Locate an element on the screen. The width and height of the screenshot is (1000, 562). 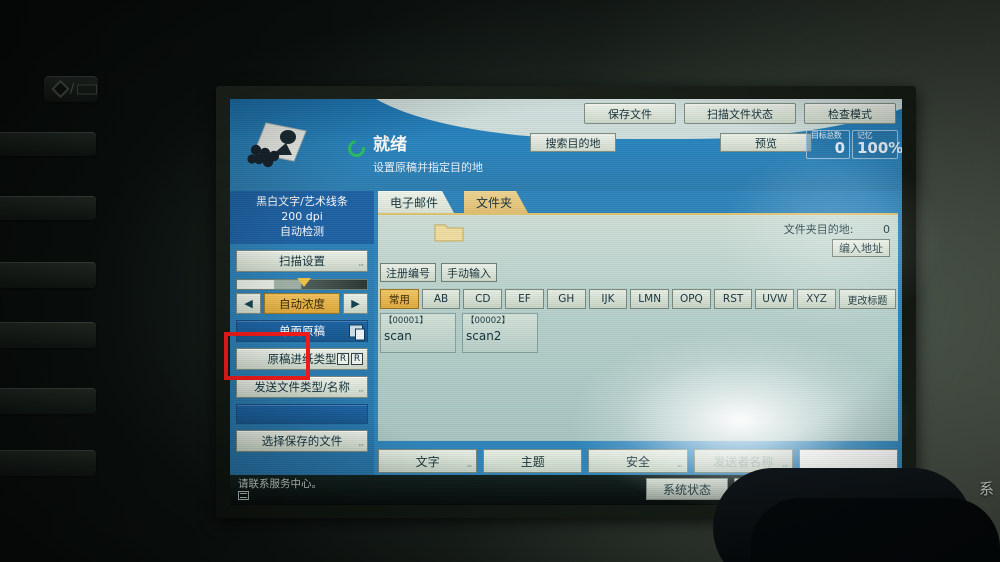
alpha-tab-gh: GH is located at coordinates (566, 299).